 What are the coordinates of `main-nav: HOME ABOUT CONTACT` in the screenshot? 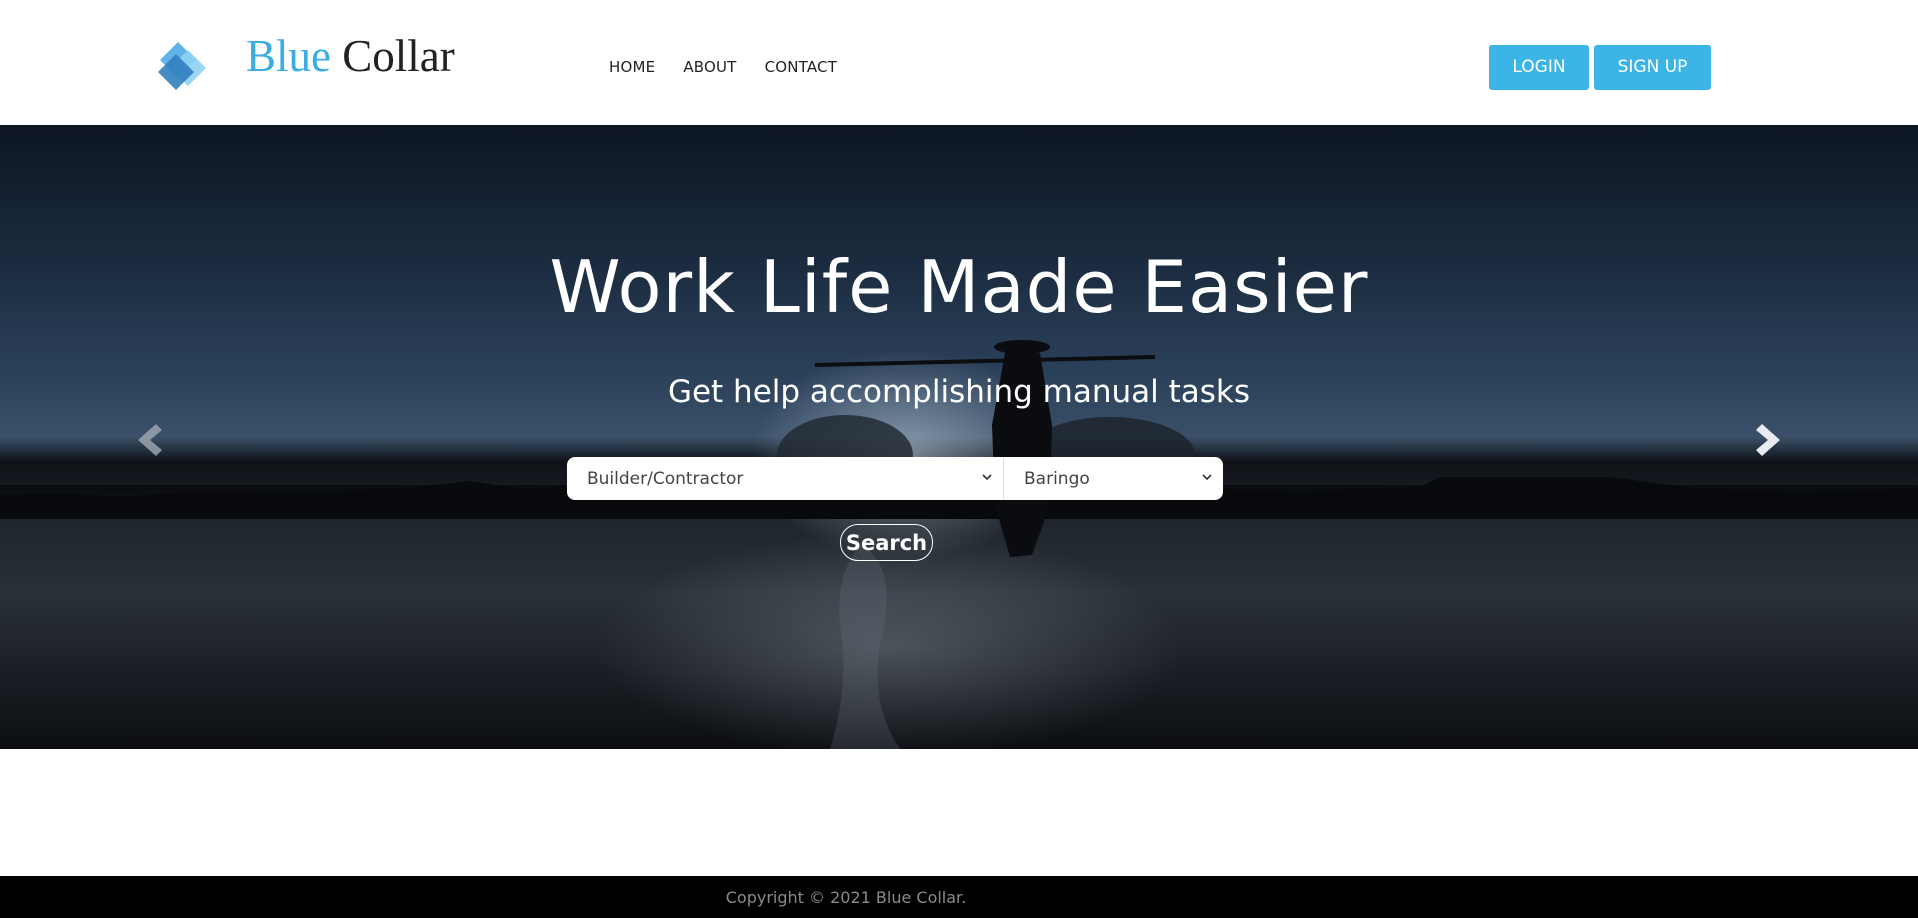 It's located at (723, 67).